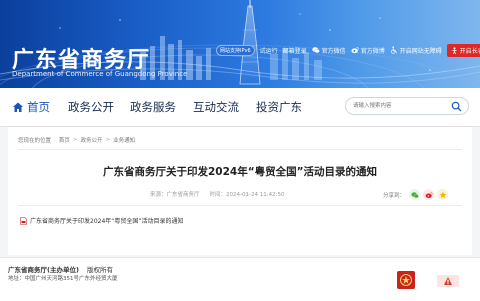 Image resolution: width=480 pixels, height=301 pixels. What do you see at coordinates (269, 50) in the screenshot?
I see `trial-link: 试运行` at bounding box center [269, 50].